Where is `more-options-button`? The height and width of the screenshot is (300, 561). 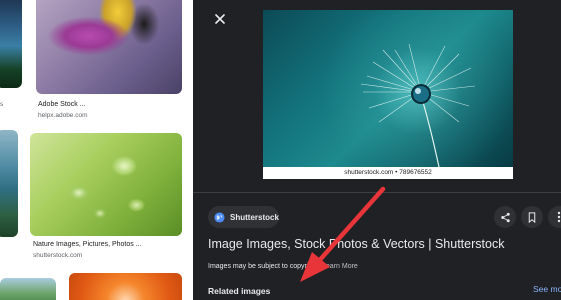
more-options-button is located at coordinates (554, 217).